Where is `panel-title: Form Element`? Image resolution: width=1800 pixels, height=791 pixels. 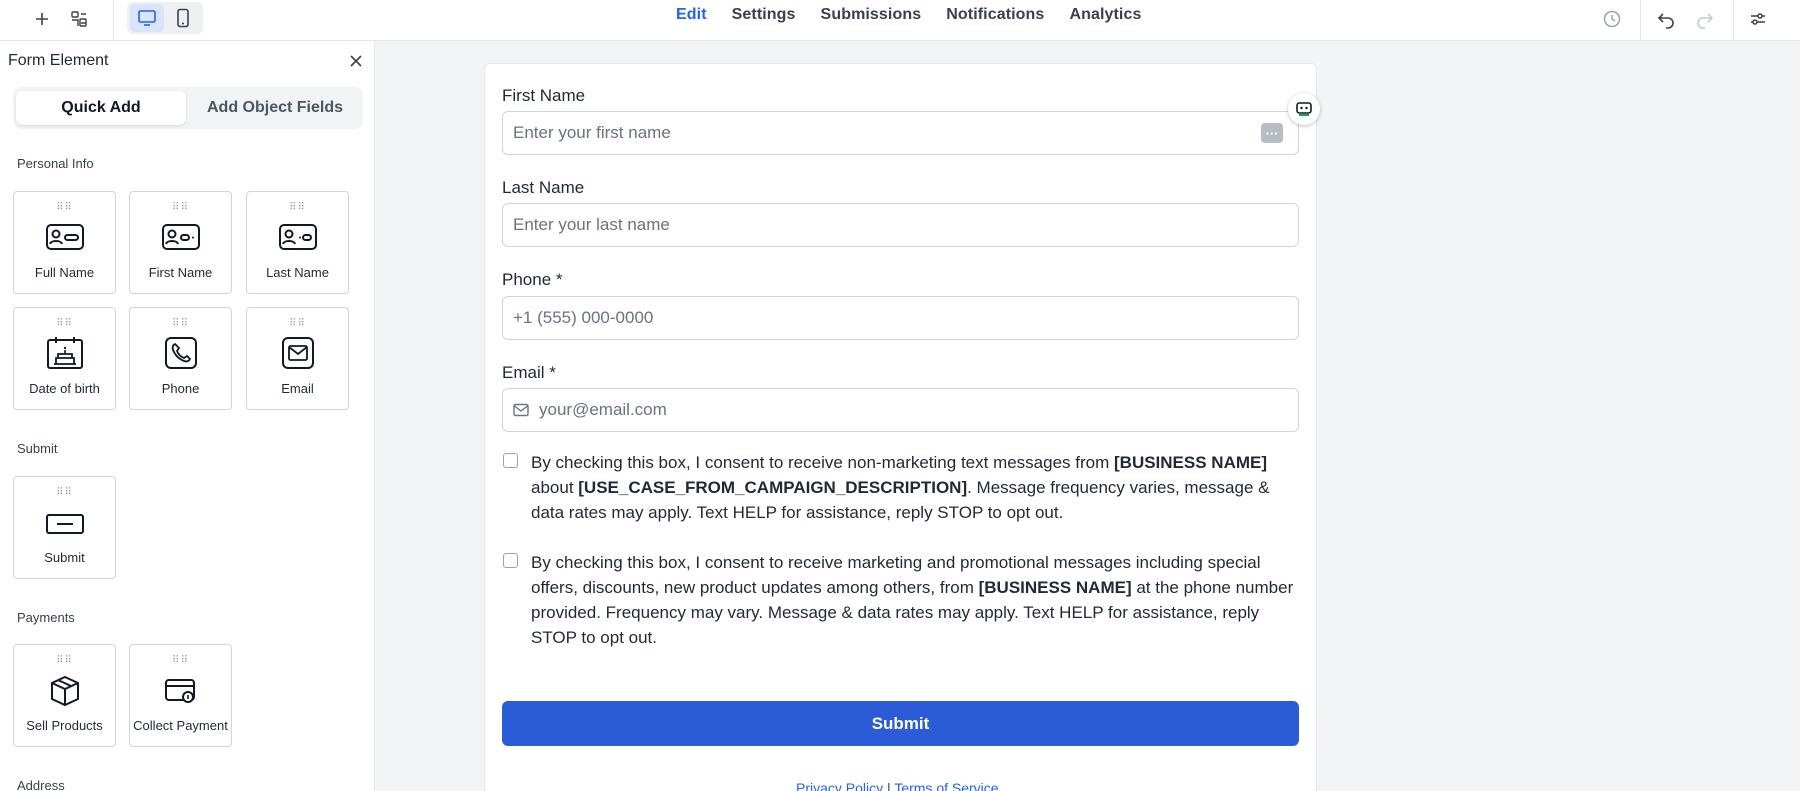
panel-title: Form Element is located at coordinates (58, 60).